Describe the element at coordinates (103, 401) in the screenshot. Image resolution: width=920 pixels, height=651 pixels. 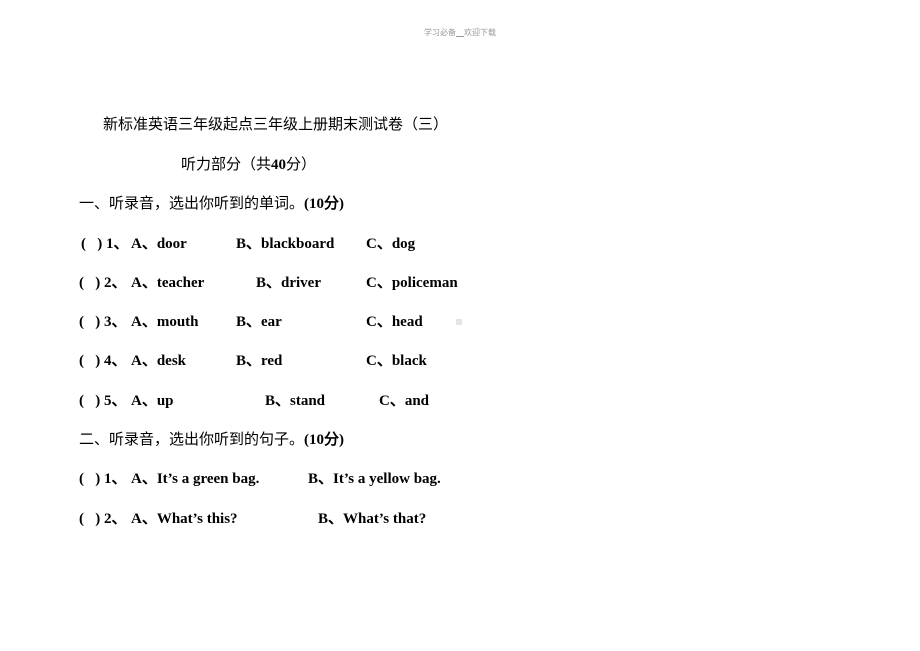
I see `question-prefix: ( ) 5、` at that location.